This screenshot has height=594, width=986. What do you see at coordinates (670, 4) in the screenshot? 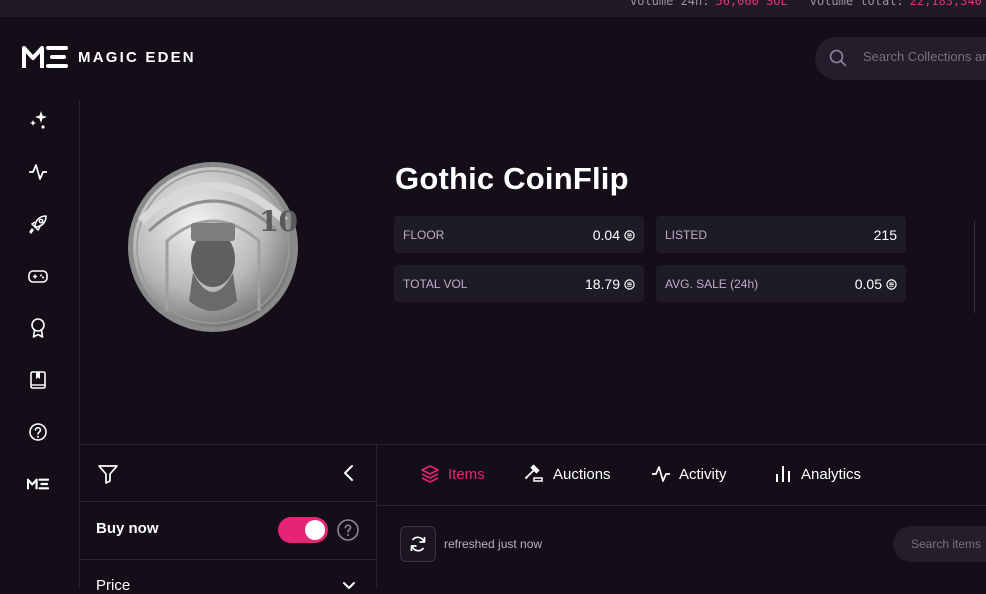
I see `volume-24h-label: volume 24h:` at bounding box center [670, 4].